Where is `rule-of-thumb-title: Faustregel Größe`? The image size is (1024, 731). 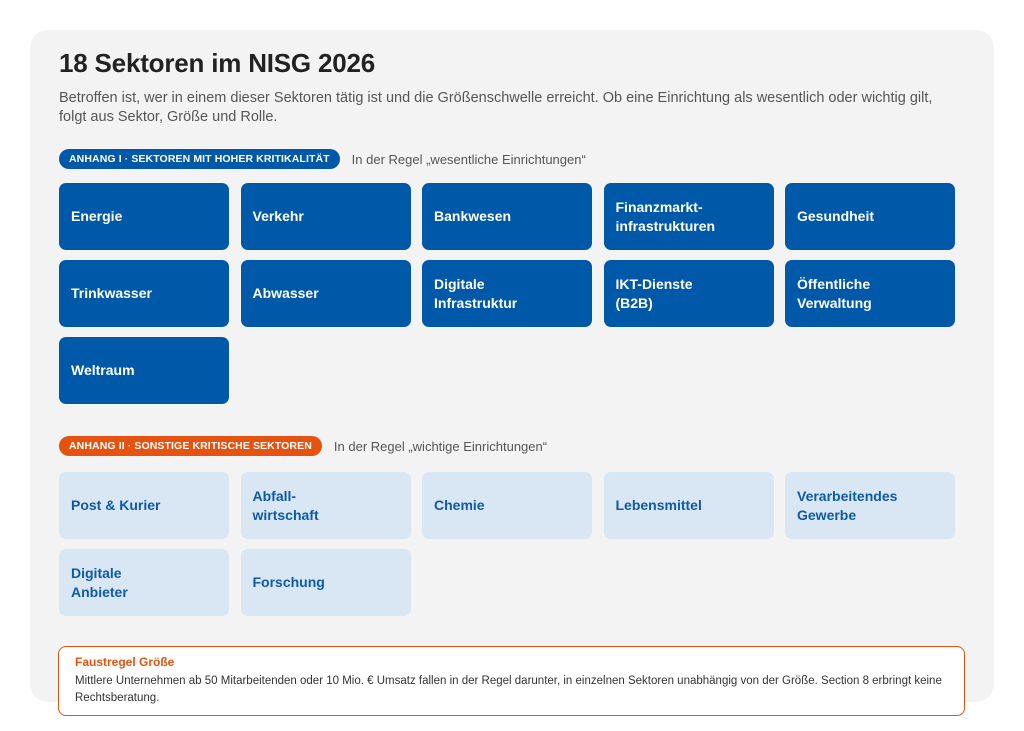 rule-of-thumb-title: Faustregel Größe is located at coordinates (125, 662).